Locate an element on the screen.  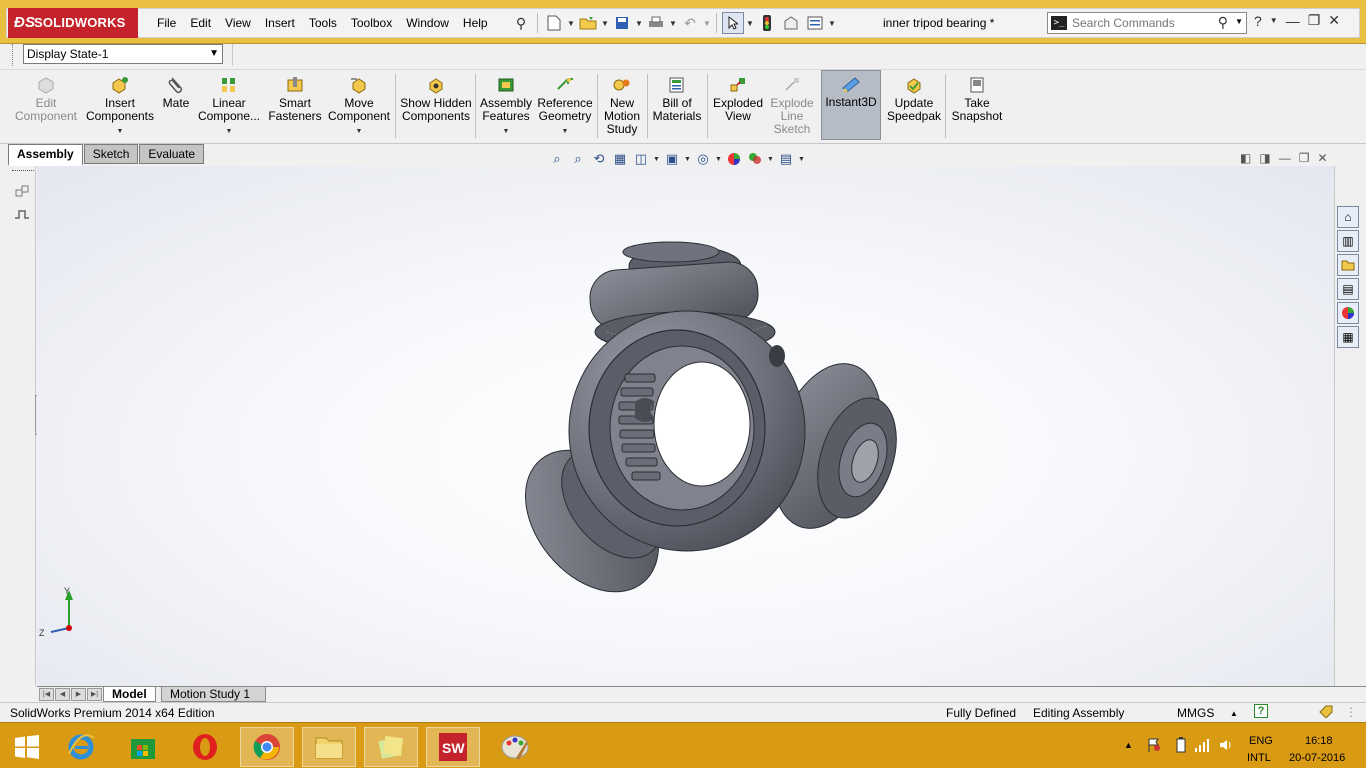
tab-motion-study-1: Motion Study 1 is located at coordinates (213, 694).